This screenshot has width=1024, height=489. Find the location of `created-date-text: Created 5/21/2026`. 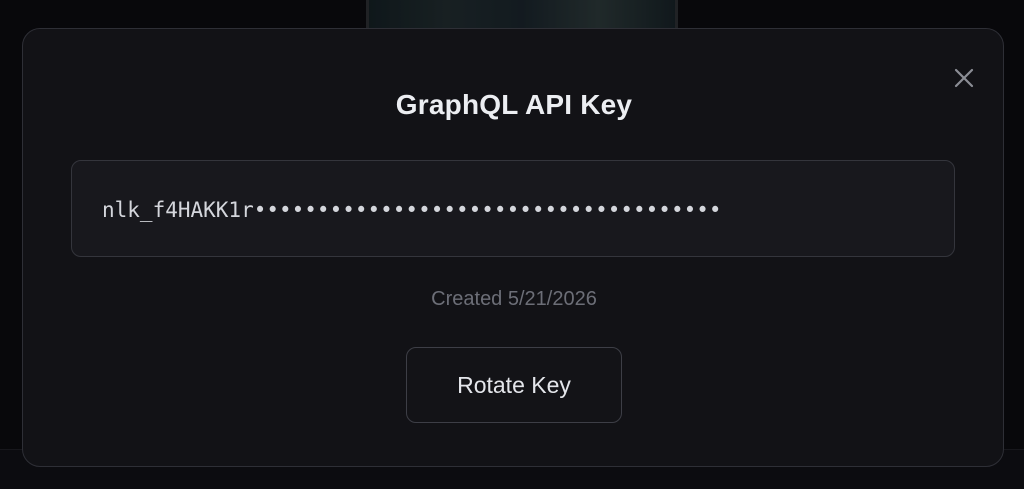

created-date-text: Created 5/21/2026 is located at coordinates (514, 299).